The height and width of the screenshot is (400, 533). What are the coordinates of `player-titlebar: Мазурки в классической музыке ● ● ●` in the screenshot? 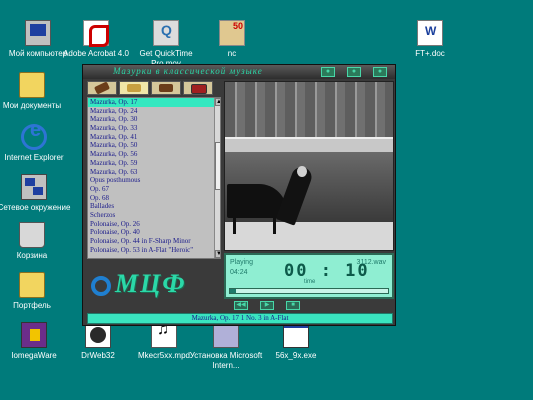 It's located at (239, 72).